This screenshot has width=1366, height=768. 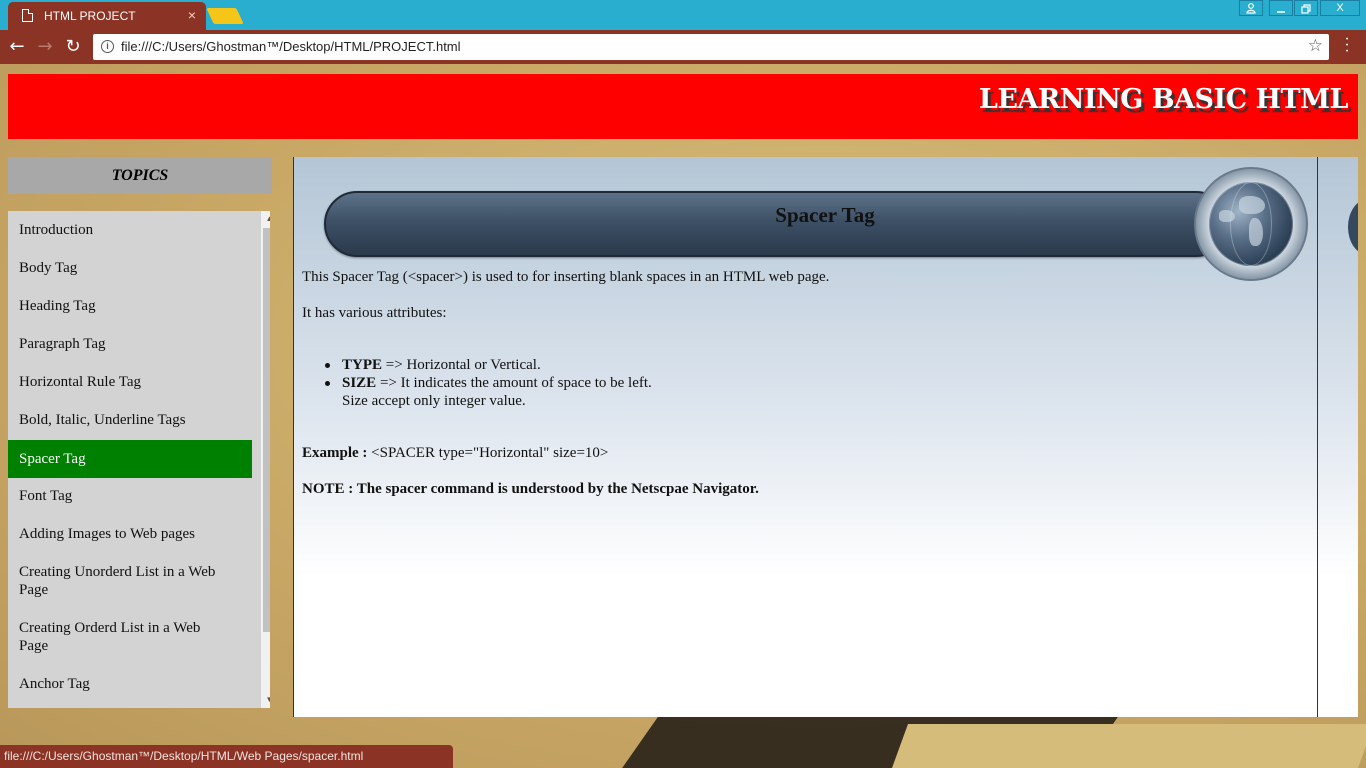 What do you see at coordinates (140, 175) in the screenshot?
I see `topics-header: TOPICS` at bounding box center [140, 175].